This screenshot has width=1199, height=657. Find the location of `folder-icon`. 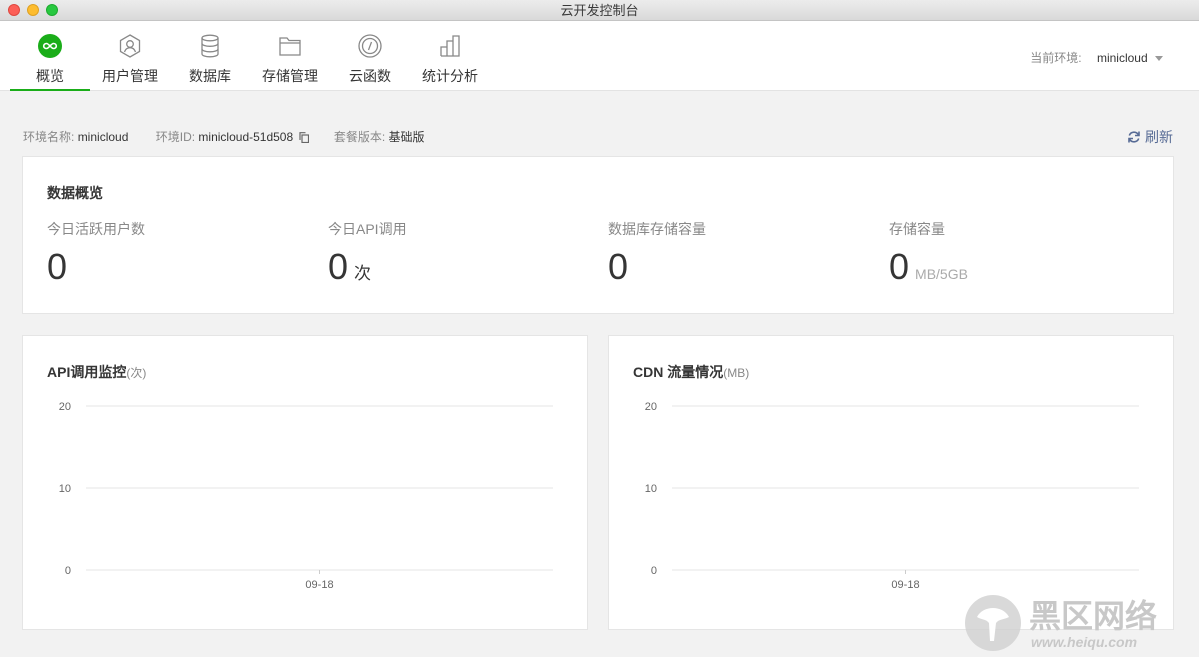

folder-icon is located at coordinates (290, 46).